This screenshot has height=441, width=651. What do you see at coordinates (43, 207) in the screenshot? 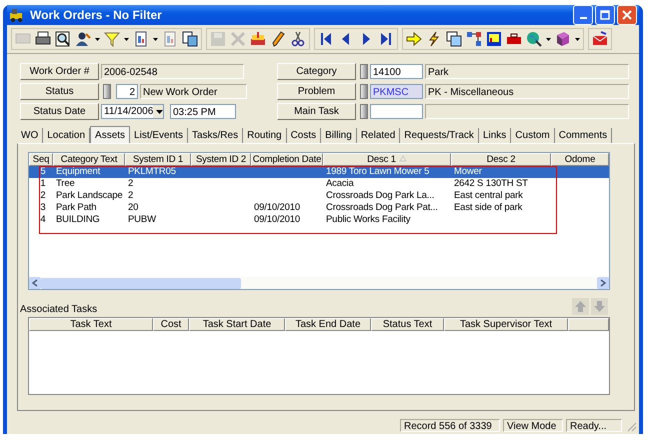
I see `table-cell: 3` at bounding box center [43, 207].